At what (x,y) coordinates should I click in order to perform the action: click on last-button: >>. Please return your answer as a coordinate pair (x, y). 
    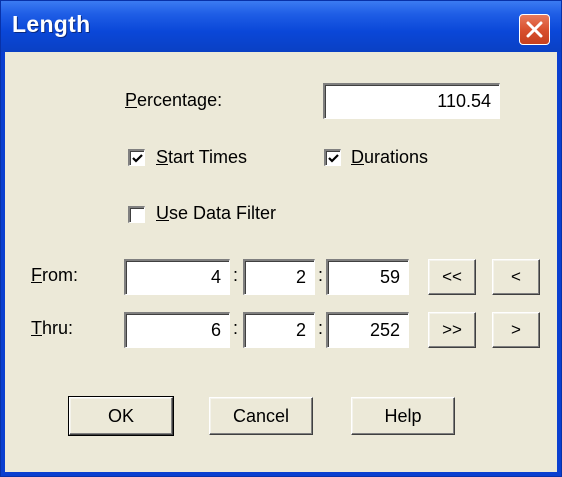
    Looking at the image, I should click on (452, 330).